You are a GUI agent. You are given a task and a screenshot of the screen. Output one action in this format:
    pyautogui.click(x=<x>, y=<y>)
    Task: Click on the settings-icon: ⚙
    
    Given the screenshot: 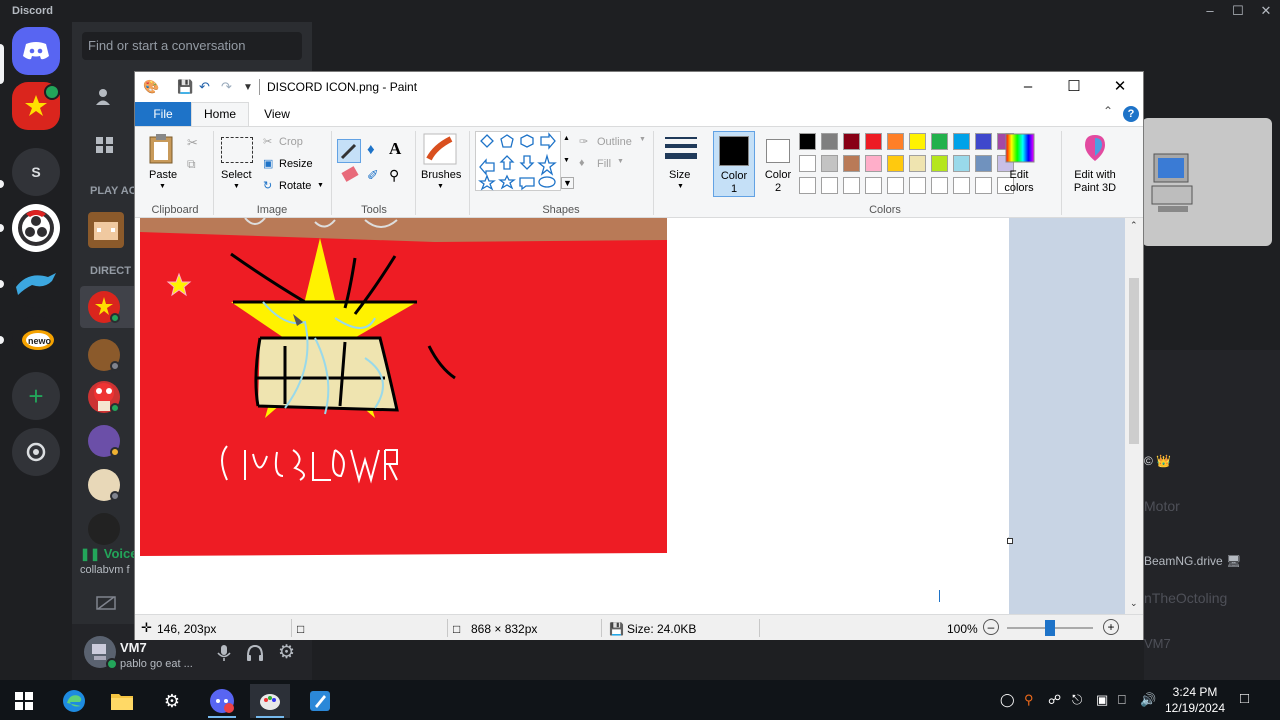 What is the action you would take?
    pyautogui.click(x=172, y=701)
    